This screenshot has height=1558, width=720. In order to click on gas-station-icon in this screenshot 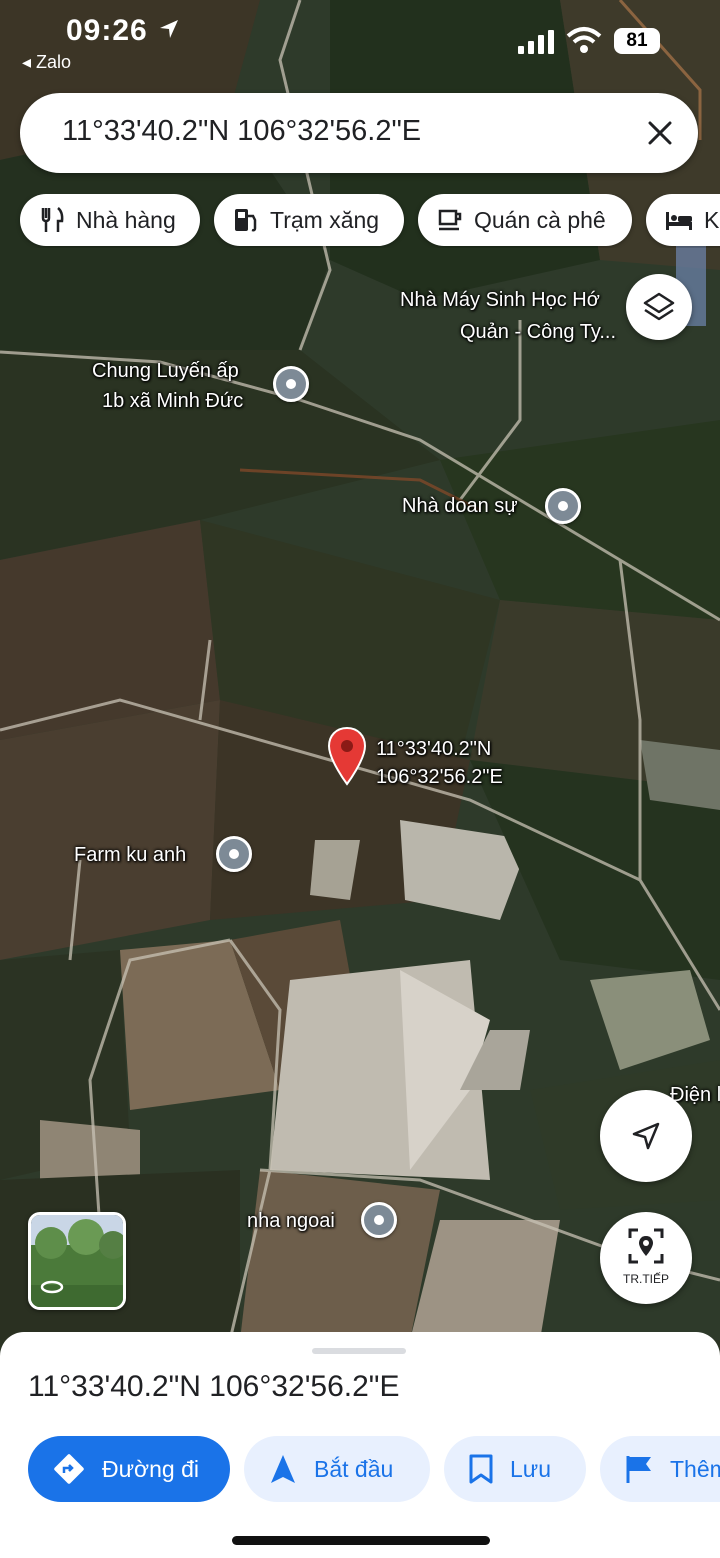, I will do `click(246, 220)`.